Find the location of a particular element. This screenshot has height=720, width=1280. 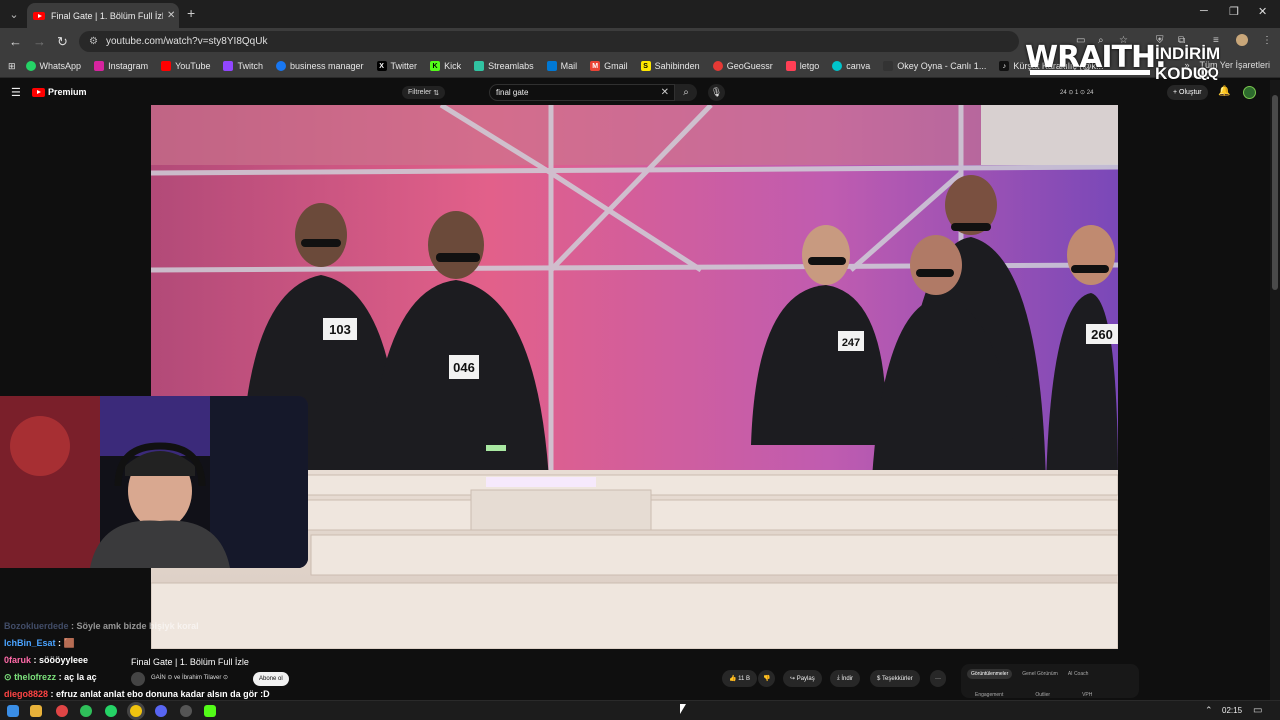

like-button: 👍 11 B is located at coordinates (740, 678).